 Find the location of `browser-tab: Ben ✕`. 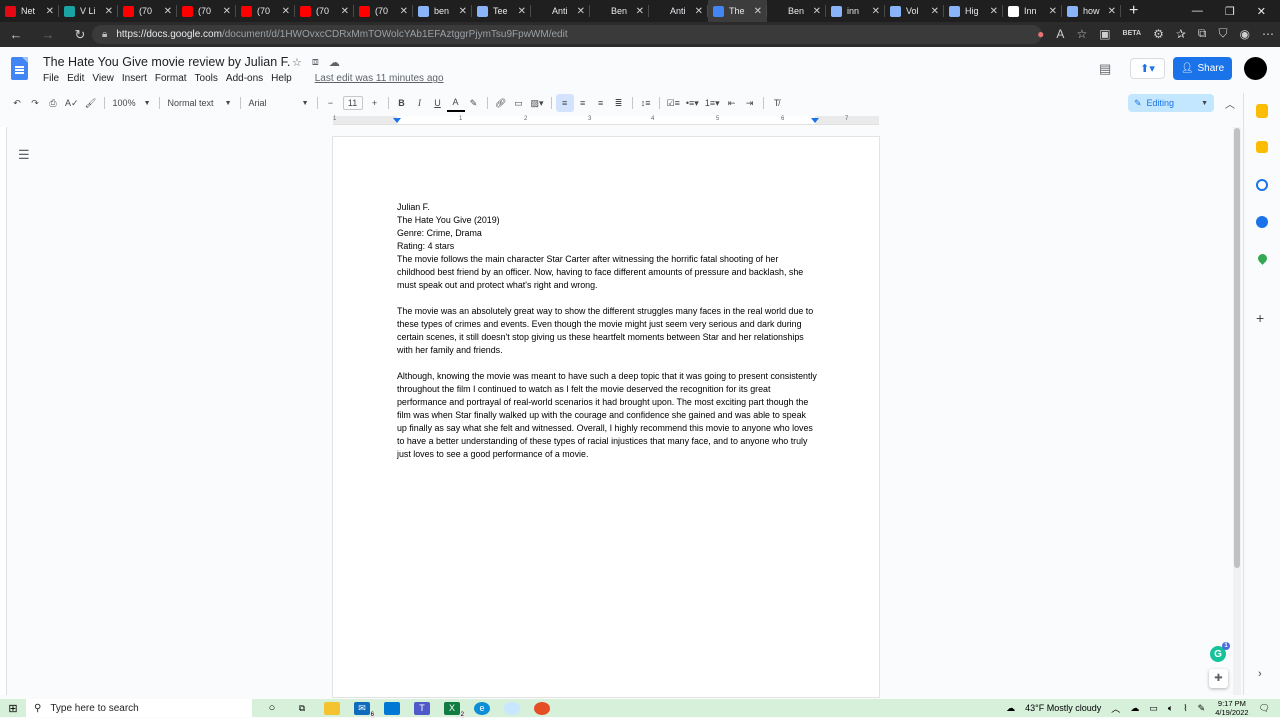

browser-tab: Ben ✕ is located at coordinates (619, 11).